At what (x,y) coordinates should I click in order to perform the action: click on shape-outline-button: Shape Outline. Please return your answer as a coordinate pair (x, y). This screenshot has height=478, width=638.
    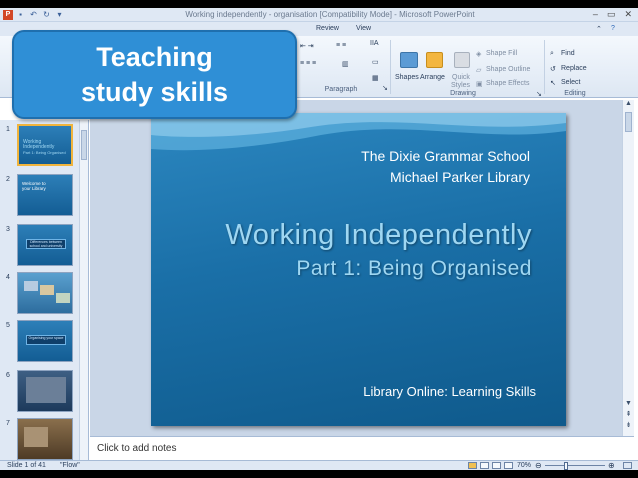
    Looking at the image, I should click on (508, 69).